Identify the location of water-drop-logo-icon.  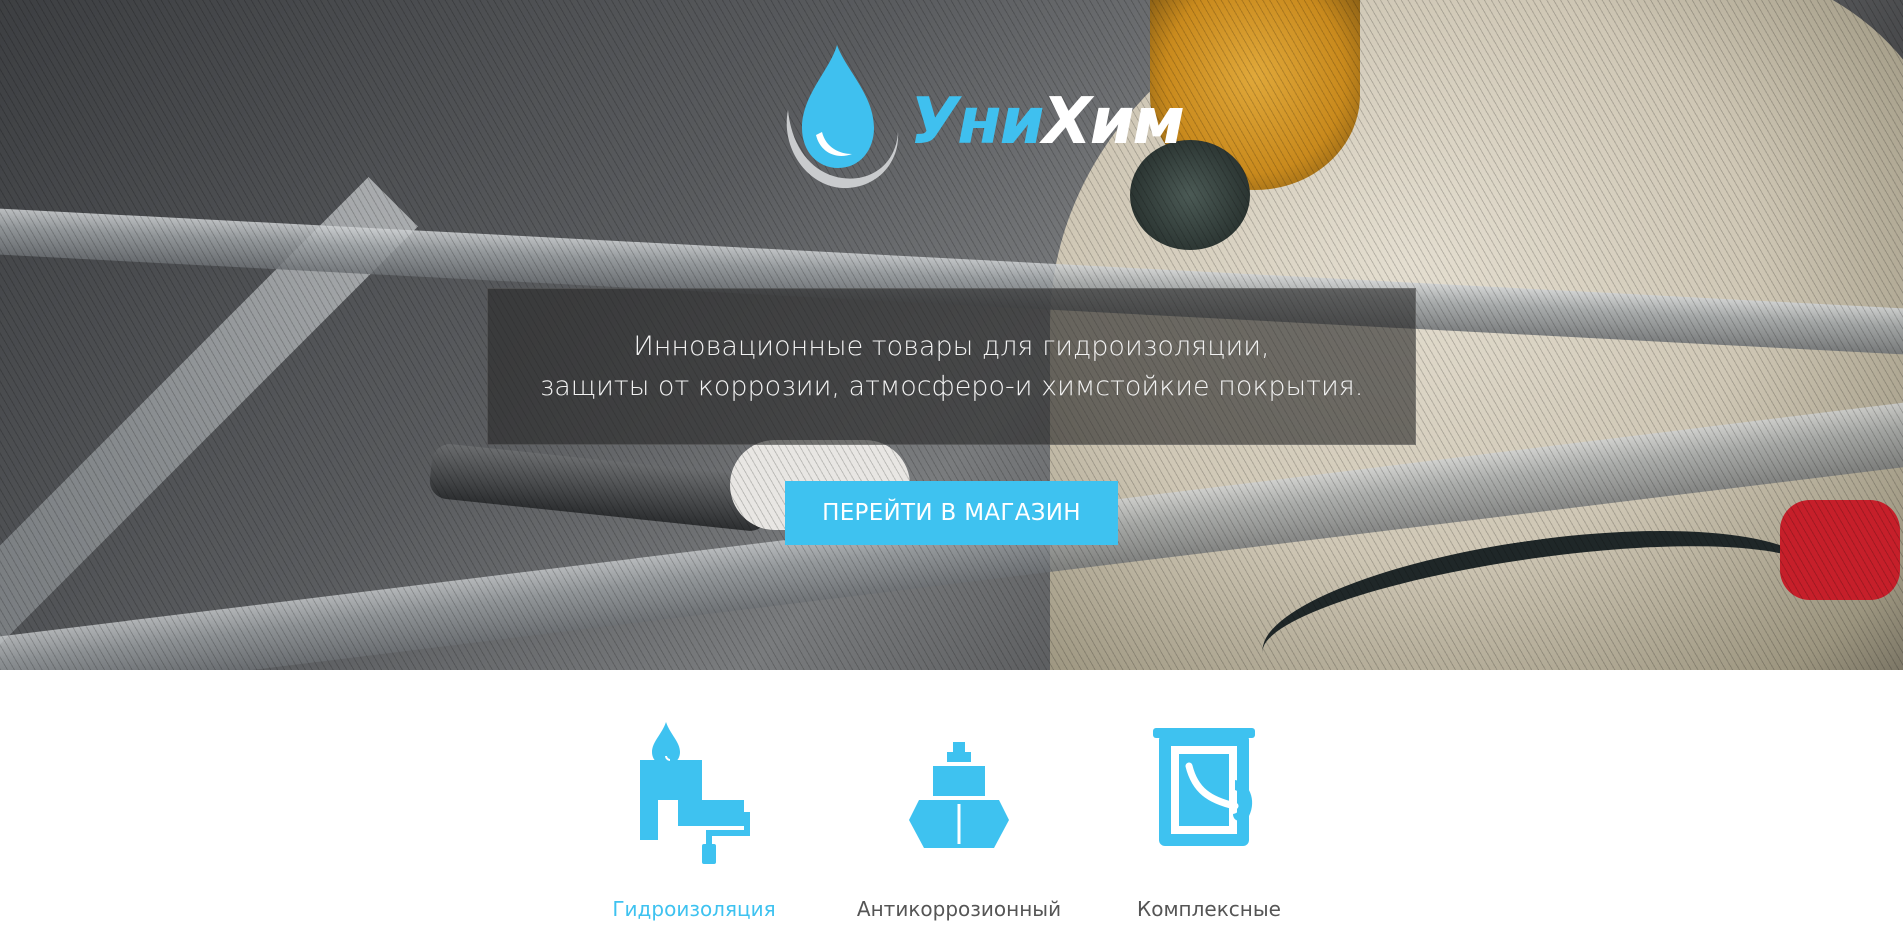
(842, 117).